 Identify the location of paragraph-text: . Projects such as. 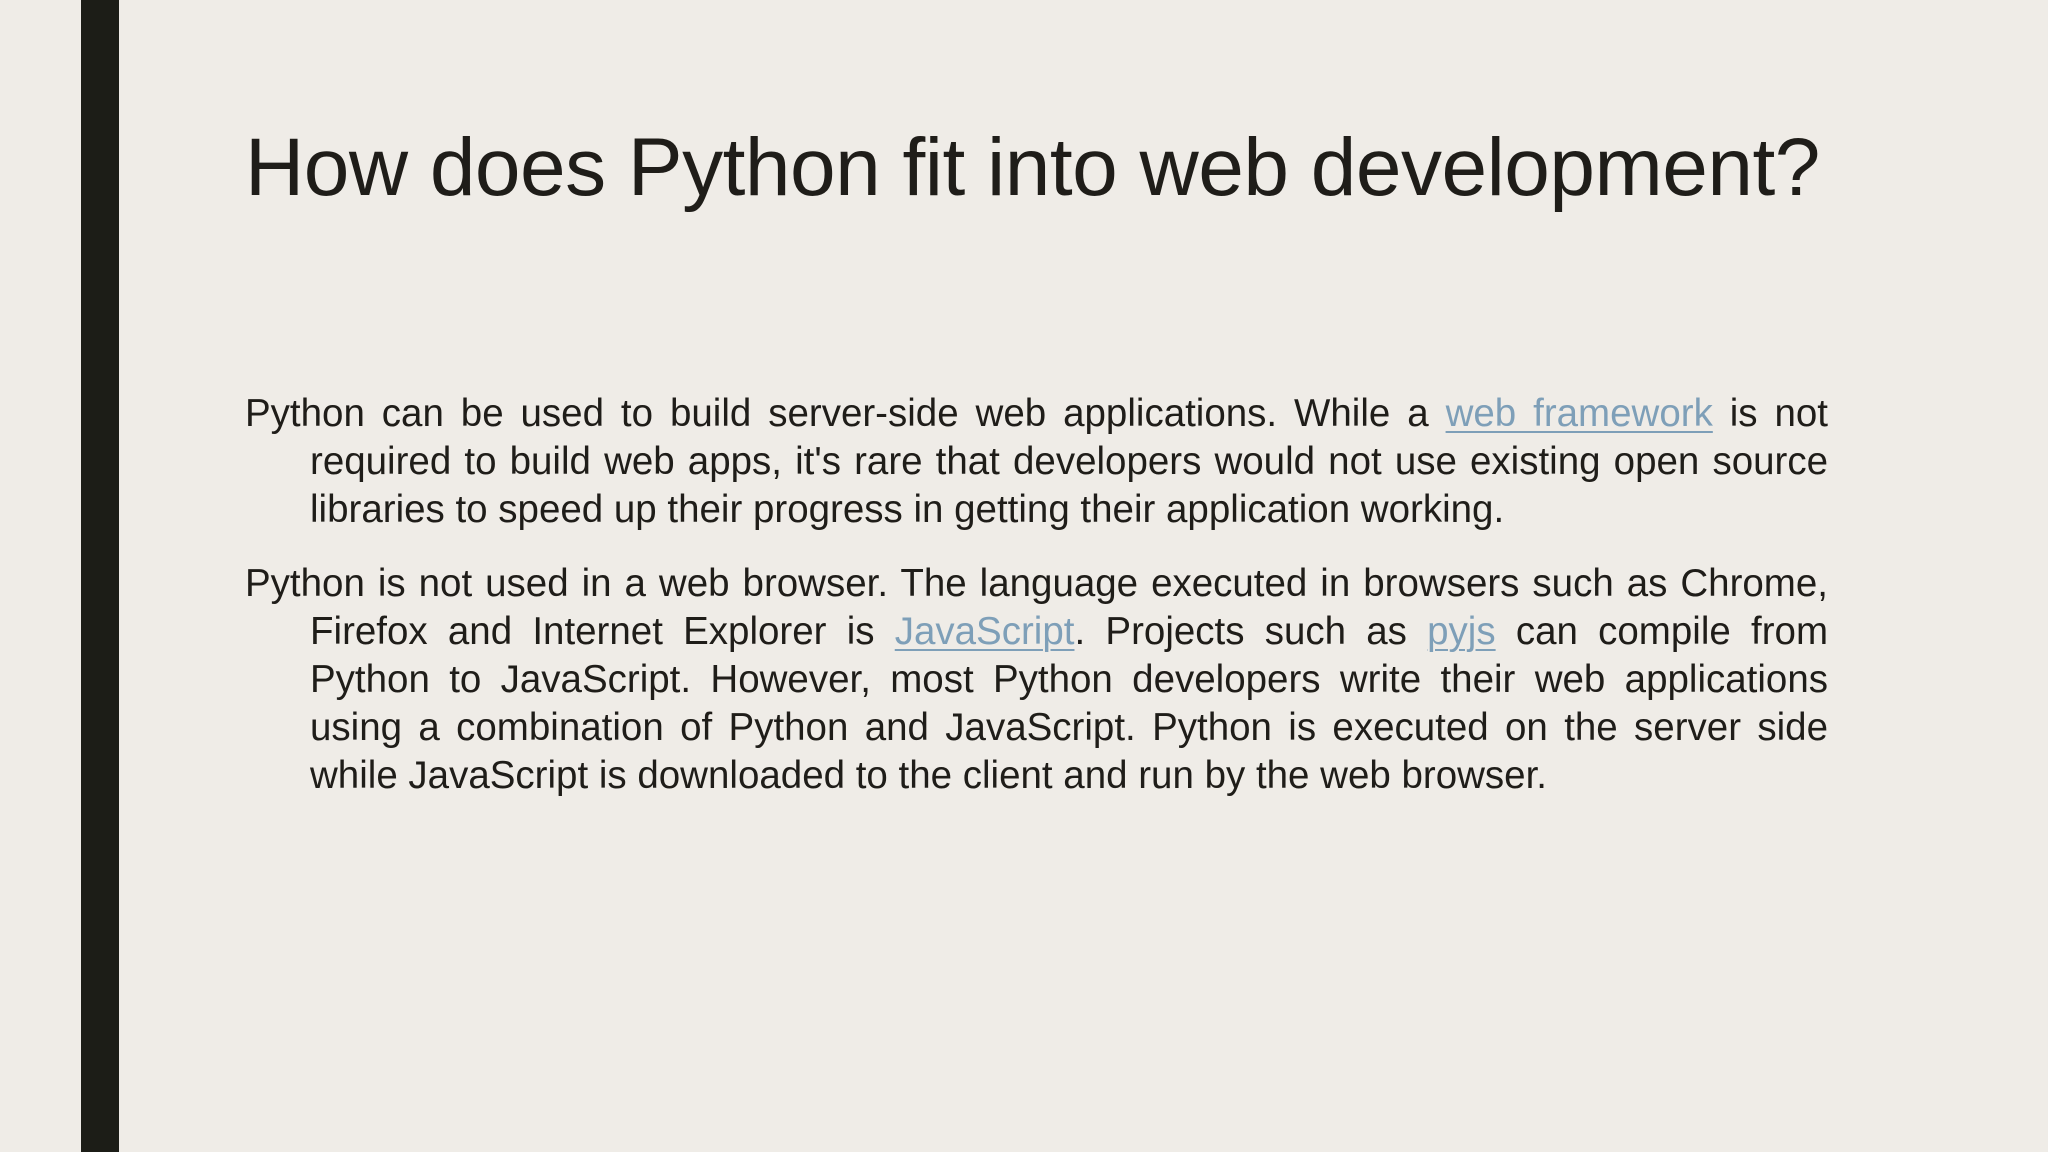
(1251, 631).